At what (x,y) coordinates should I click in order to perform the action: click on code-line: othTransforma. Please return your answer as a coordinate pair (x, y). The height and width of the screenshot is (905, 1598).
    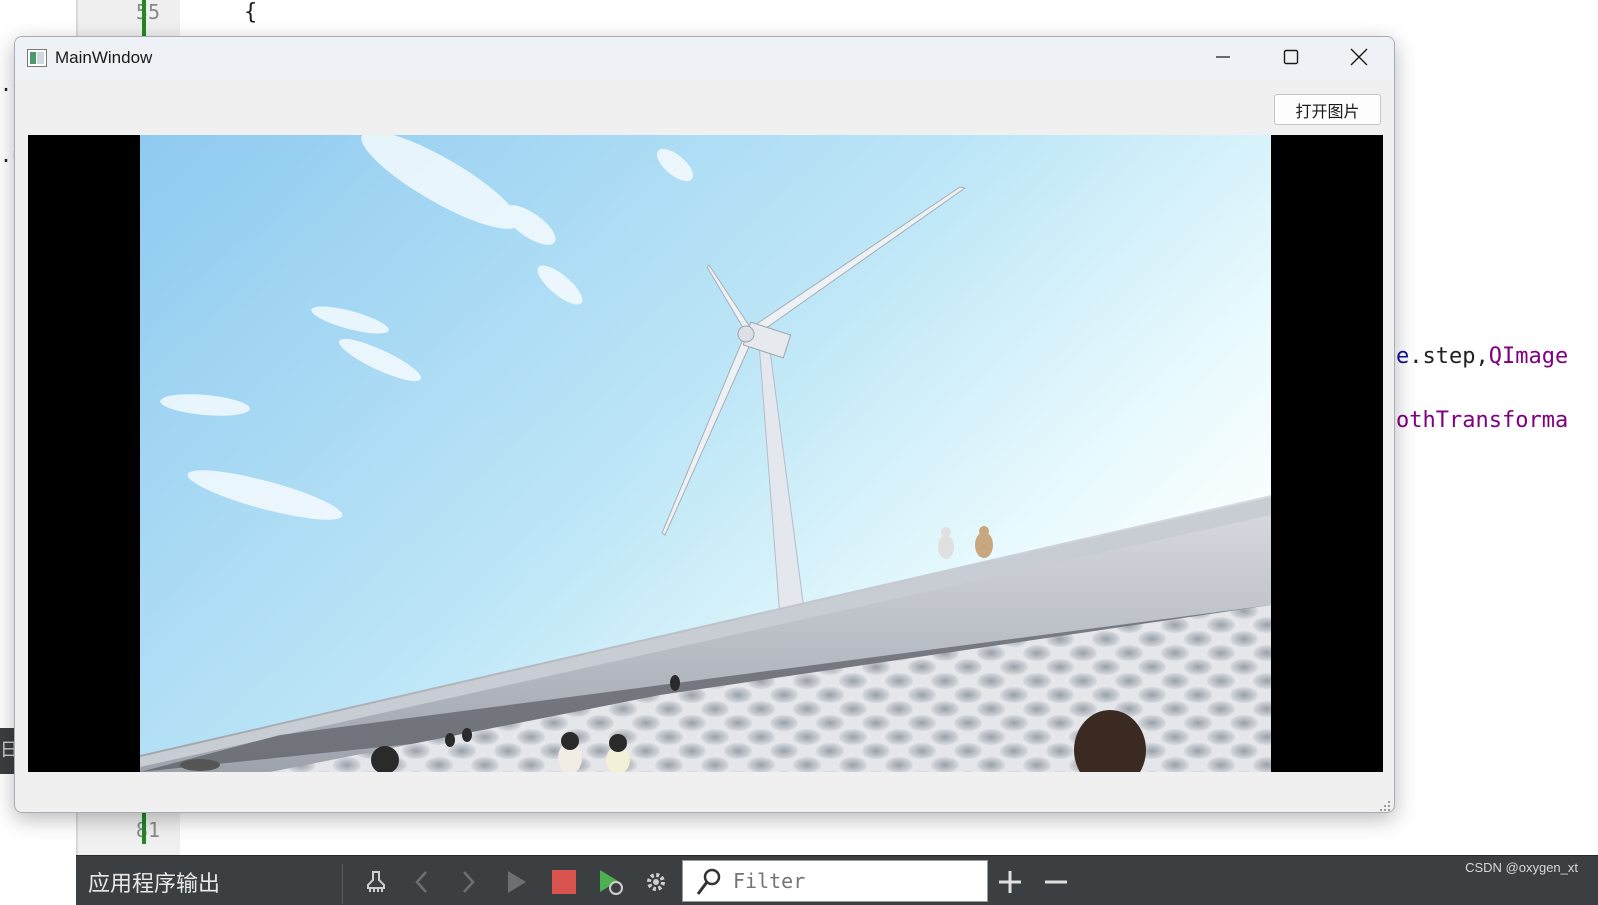
    Looking at the image, I should click on (1482, 420).